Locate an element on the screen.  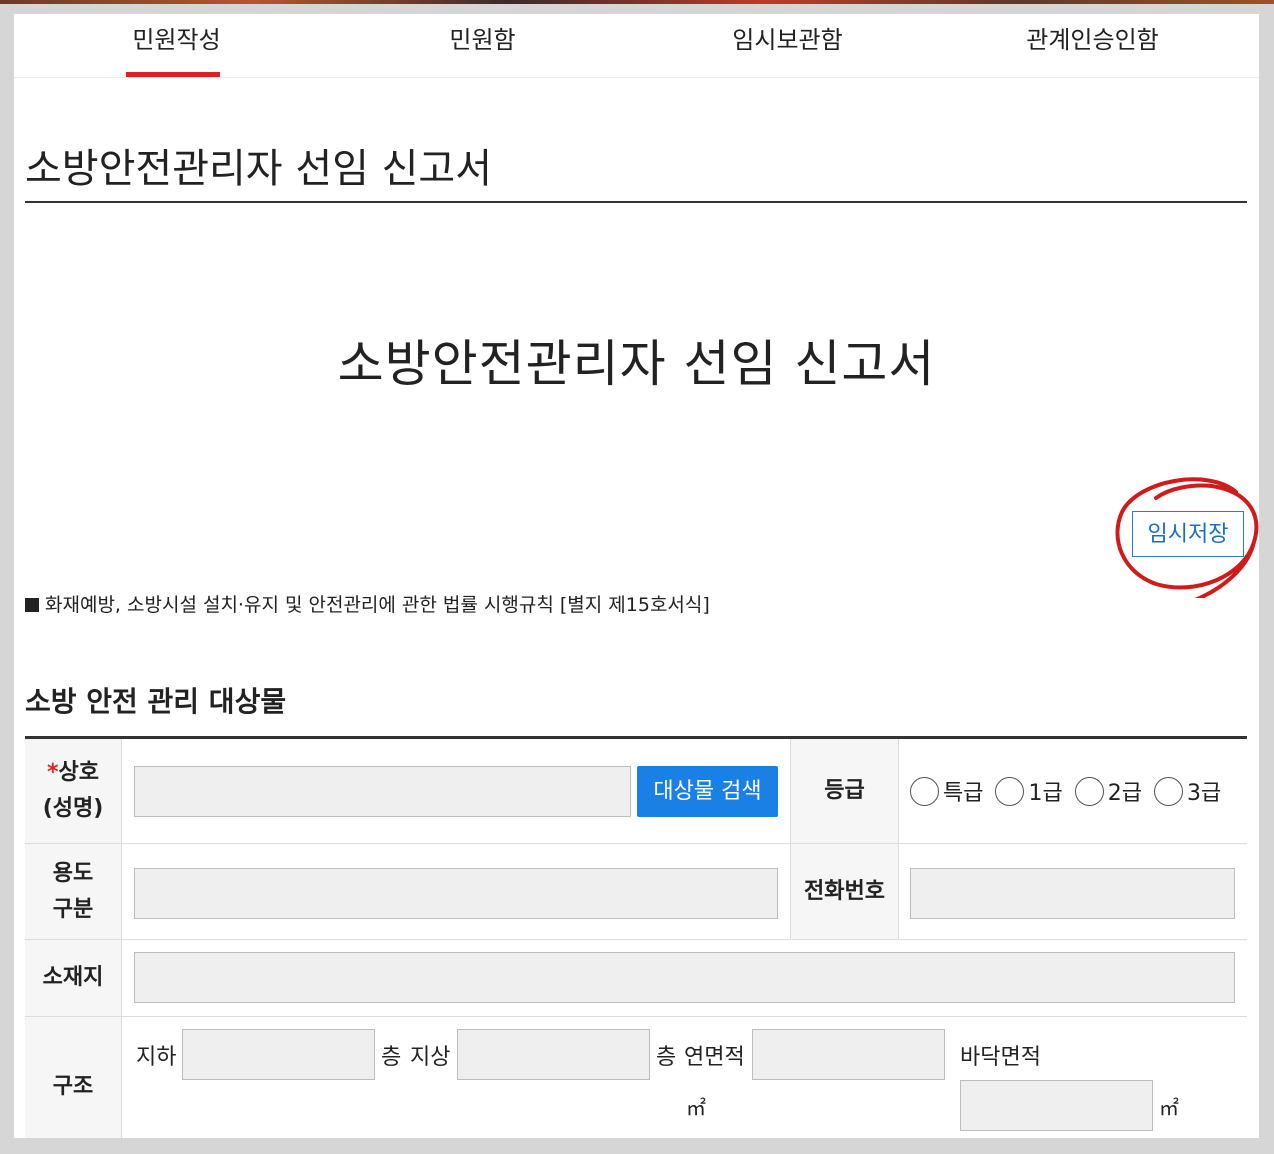
address-input is located at coordinates (684, 977).